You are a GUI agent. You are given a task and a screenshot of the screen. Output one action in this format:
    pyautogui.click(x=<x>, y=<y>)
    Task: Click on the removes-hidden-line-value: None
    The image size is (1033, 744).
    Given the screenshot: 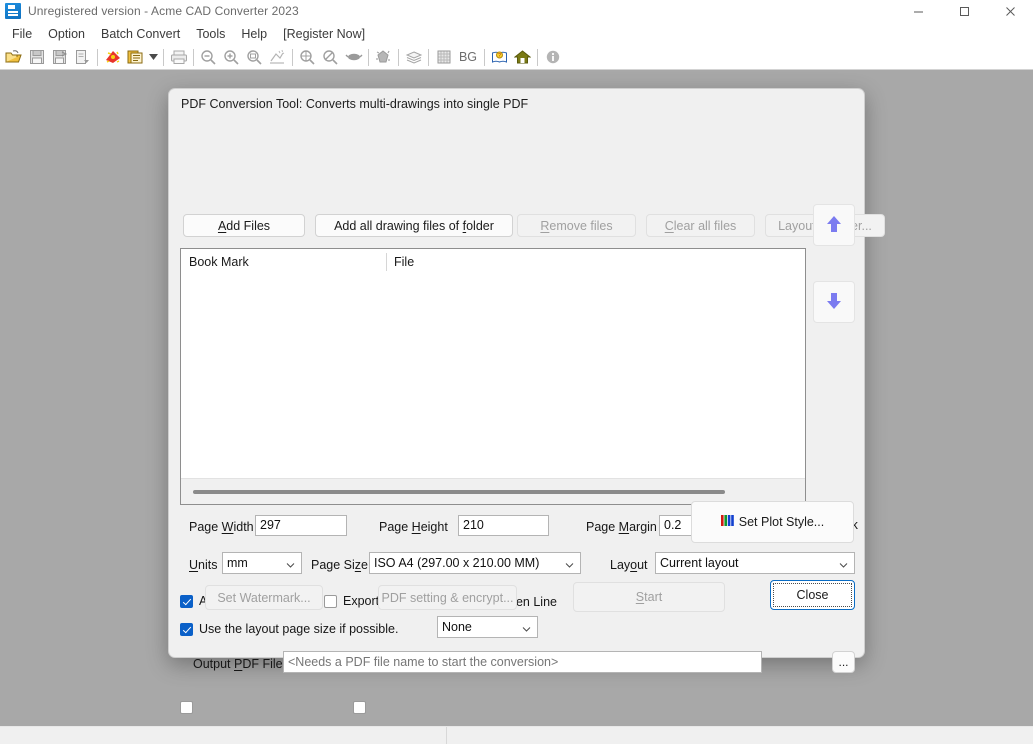 What is the action you would take?
    pyautogui.click(x=457, y=627)
    